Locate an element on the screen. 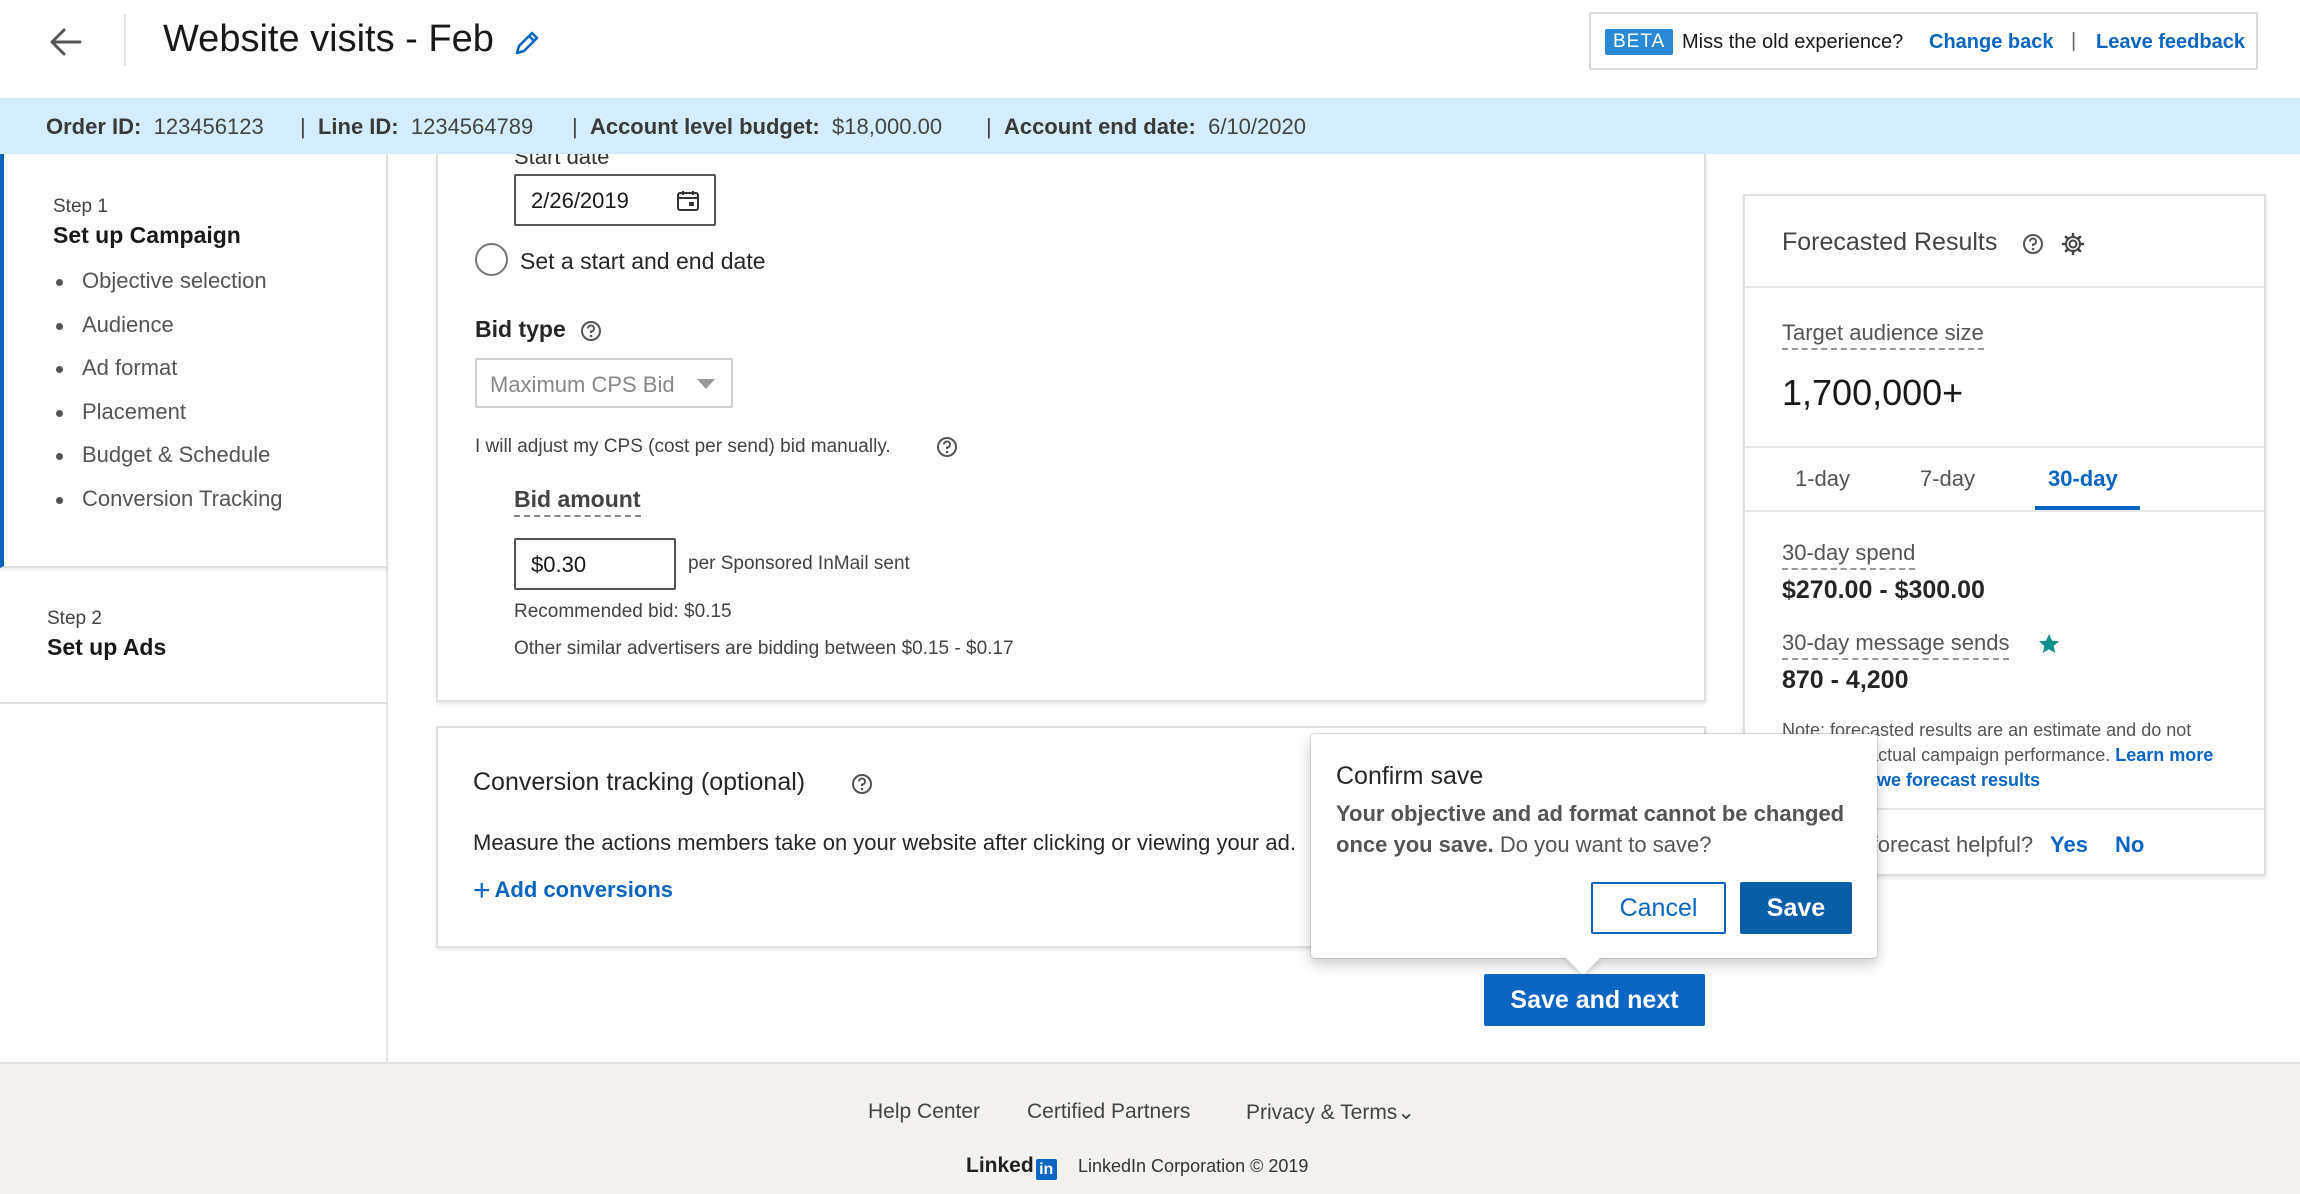 This screenshot has width=2300, height=1194. copyright: LinkedIn Corporation © 2019 is located at coordinates (1193, 1166).